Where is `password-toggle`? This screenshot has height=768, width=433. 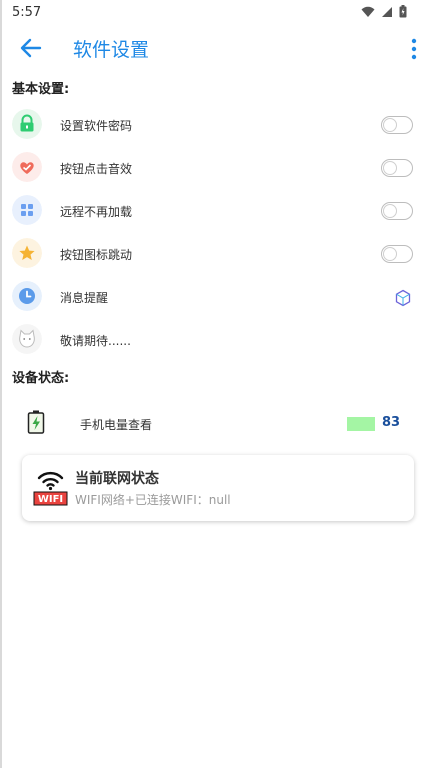 password-toggle is located at coordinates (397, 125).